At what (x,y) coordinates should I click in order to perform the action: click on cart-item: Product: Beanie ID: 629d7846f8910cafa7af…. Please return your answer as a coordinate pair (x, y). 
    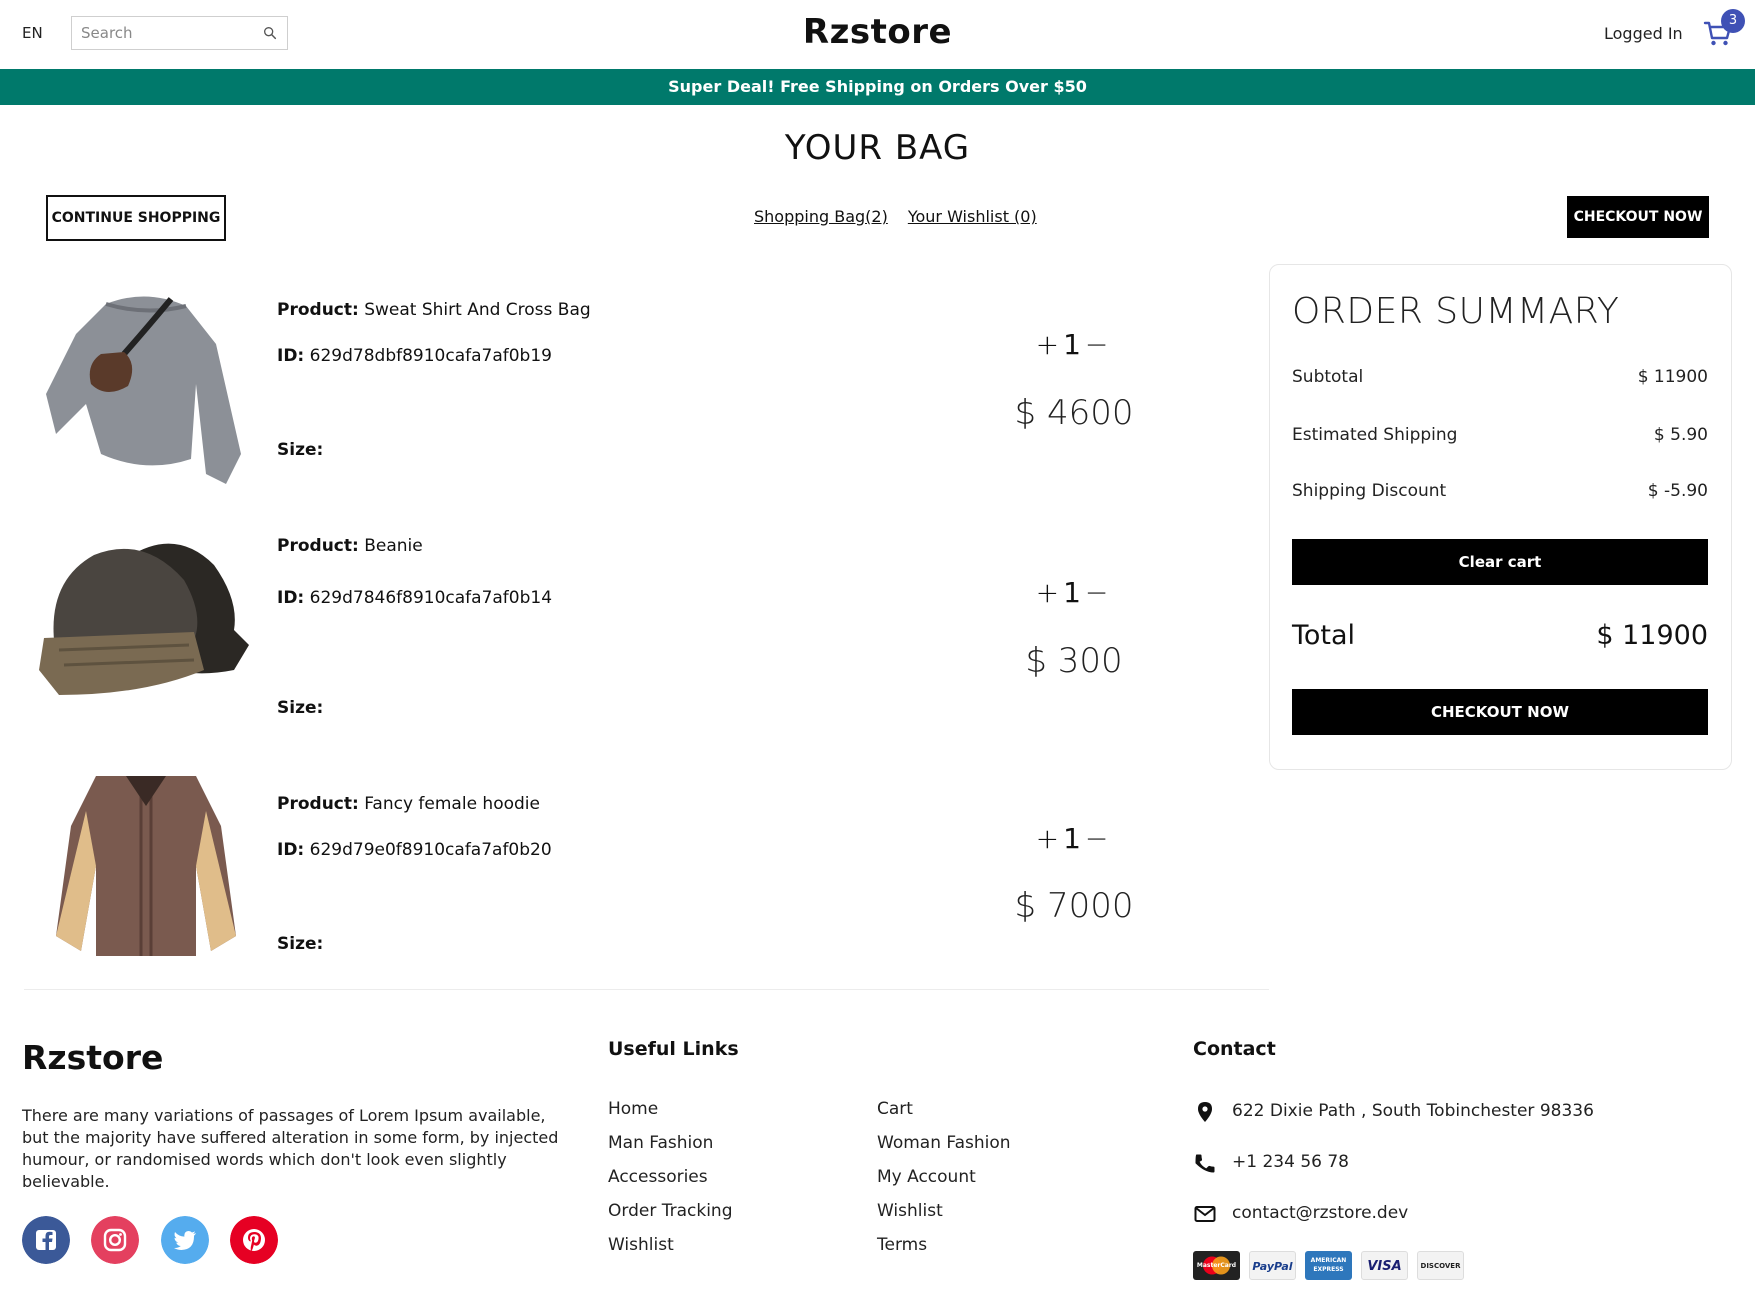
    Looking at the image, I should click on (646, 631).